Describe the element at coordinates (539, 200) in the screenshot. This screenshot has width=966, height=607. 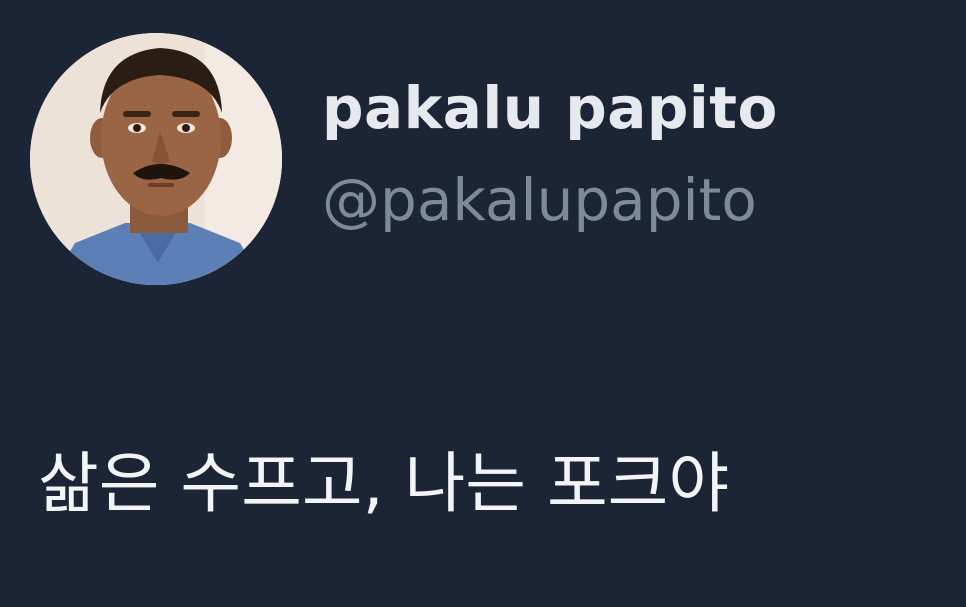
I see `user-handle: @pakalupapito` at that location.